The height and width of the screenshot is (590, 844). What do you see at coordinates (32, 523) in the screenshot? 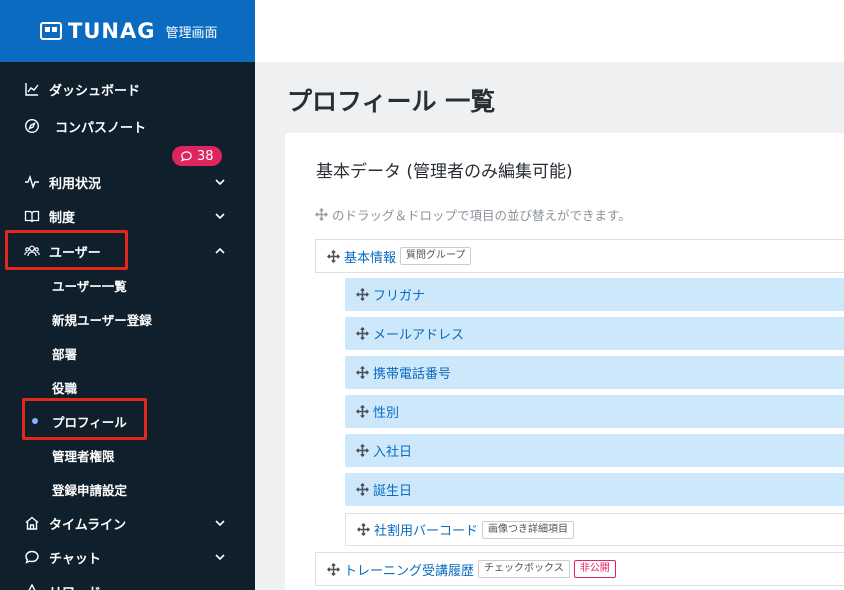
I see `home-icon` at bounding box center [32, 523].